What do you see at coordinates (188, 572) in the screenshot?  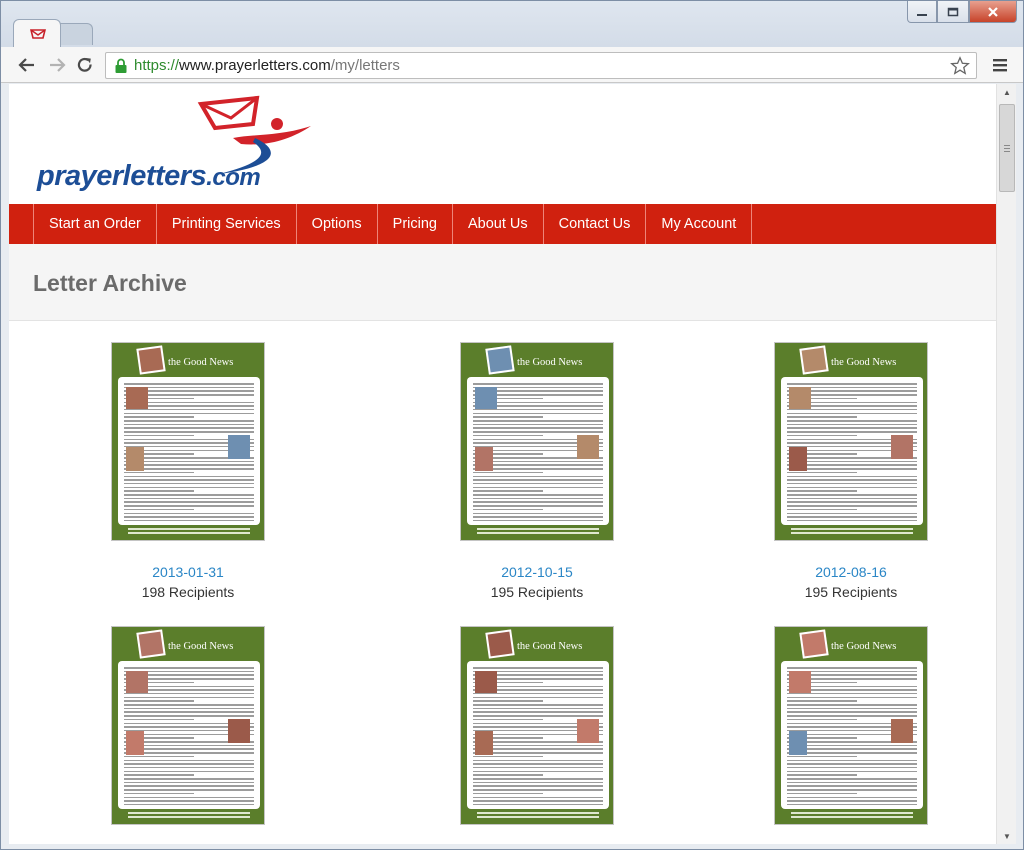 I see `letter-date-link: 2013-01-31` at bounding box center [188, 572].